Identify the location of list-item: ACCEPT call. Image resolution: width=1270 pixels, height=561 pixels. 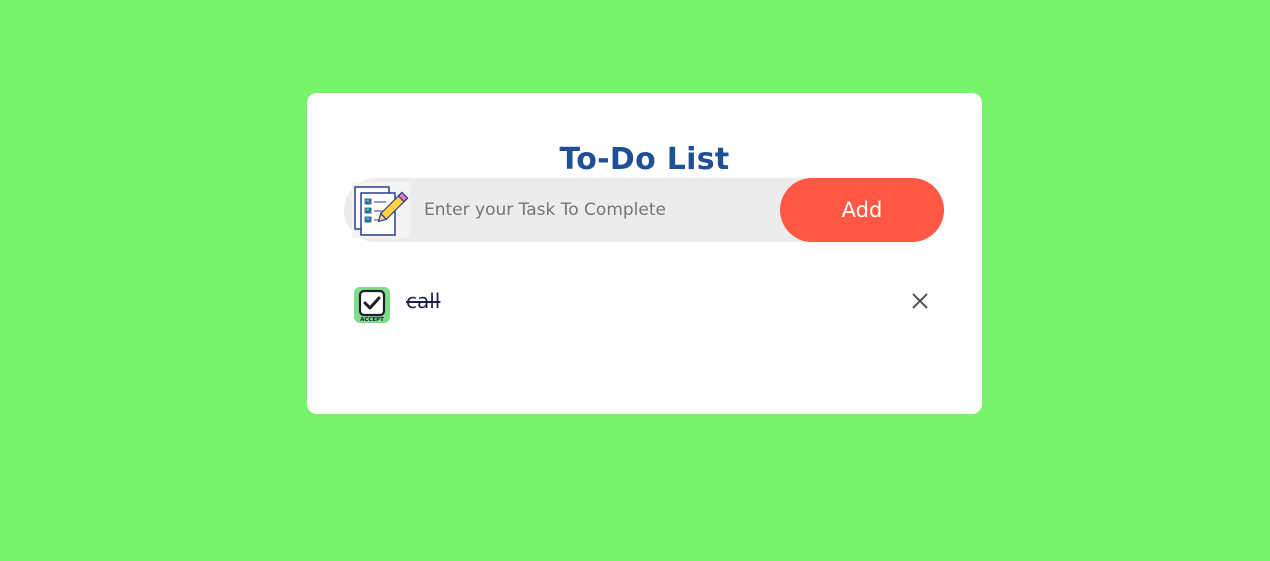
(649, 304).